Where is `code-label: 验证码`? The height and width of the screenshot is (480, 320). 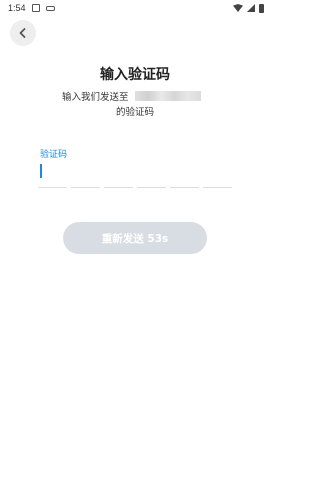 code-label: 验证码 is located at coordinates (54, 155).